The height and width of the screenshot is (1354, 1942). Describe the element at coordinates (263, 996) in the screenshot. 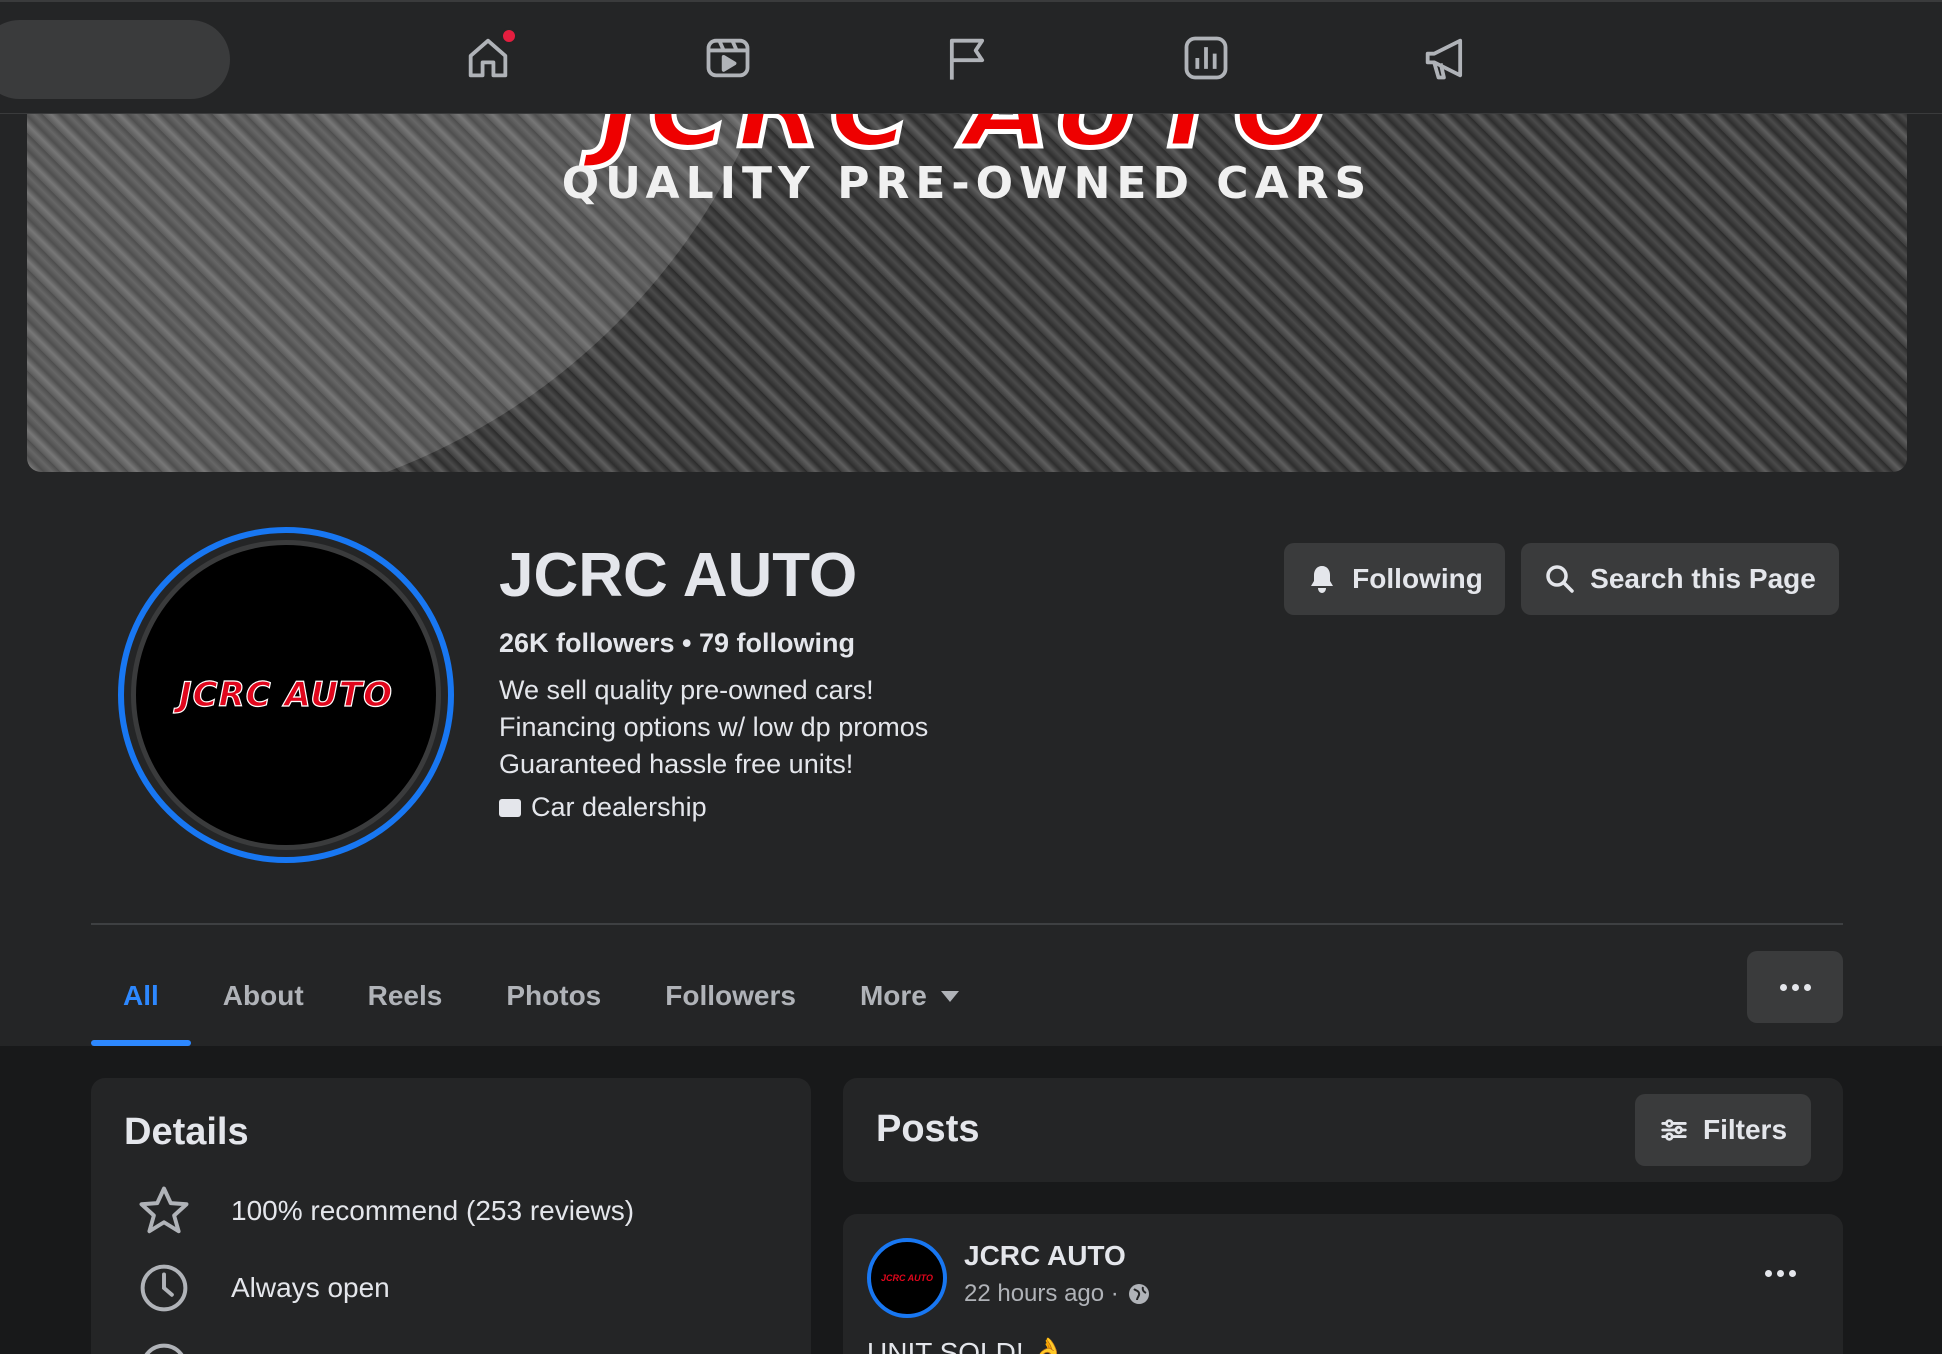

I see `tab-about: About` at that location.